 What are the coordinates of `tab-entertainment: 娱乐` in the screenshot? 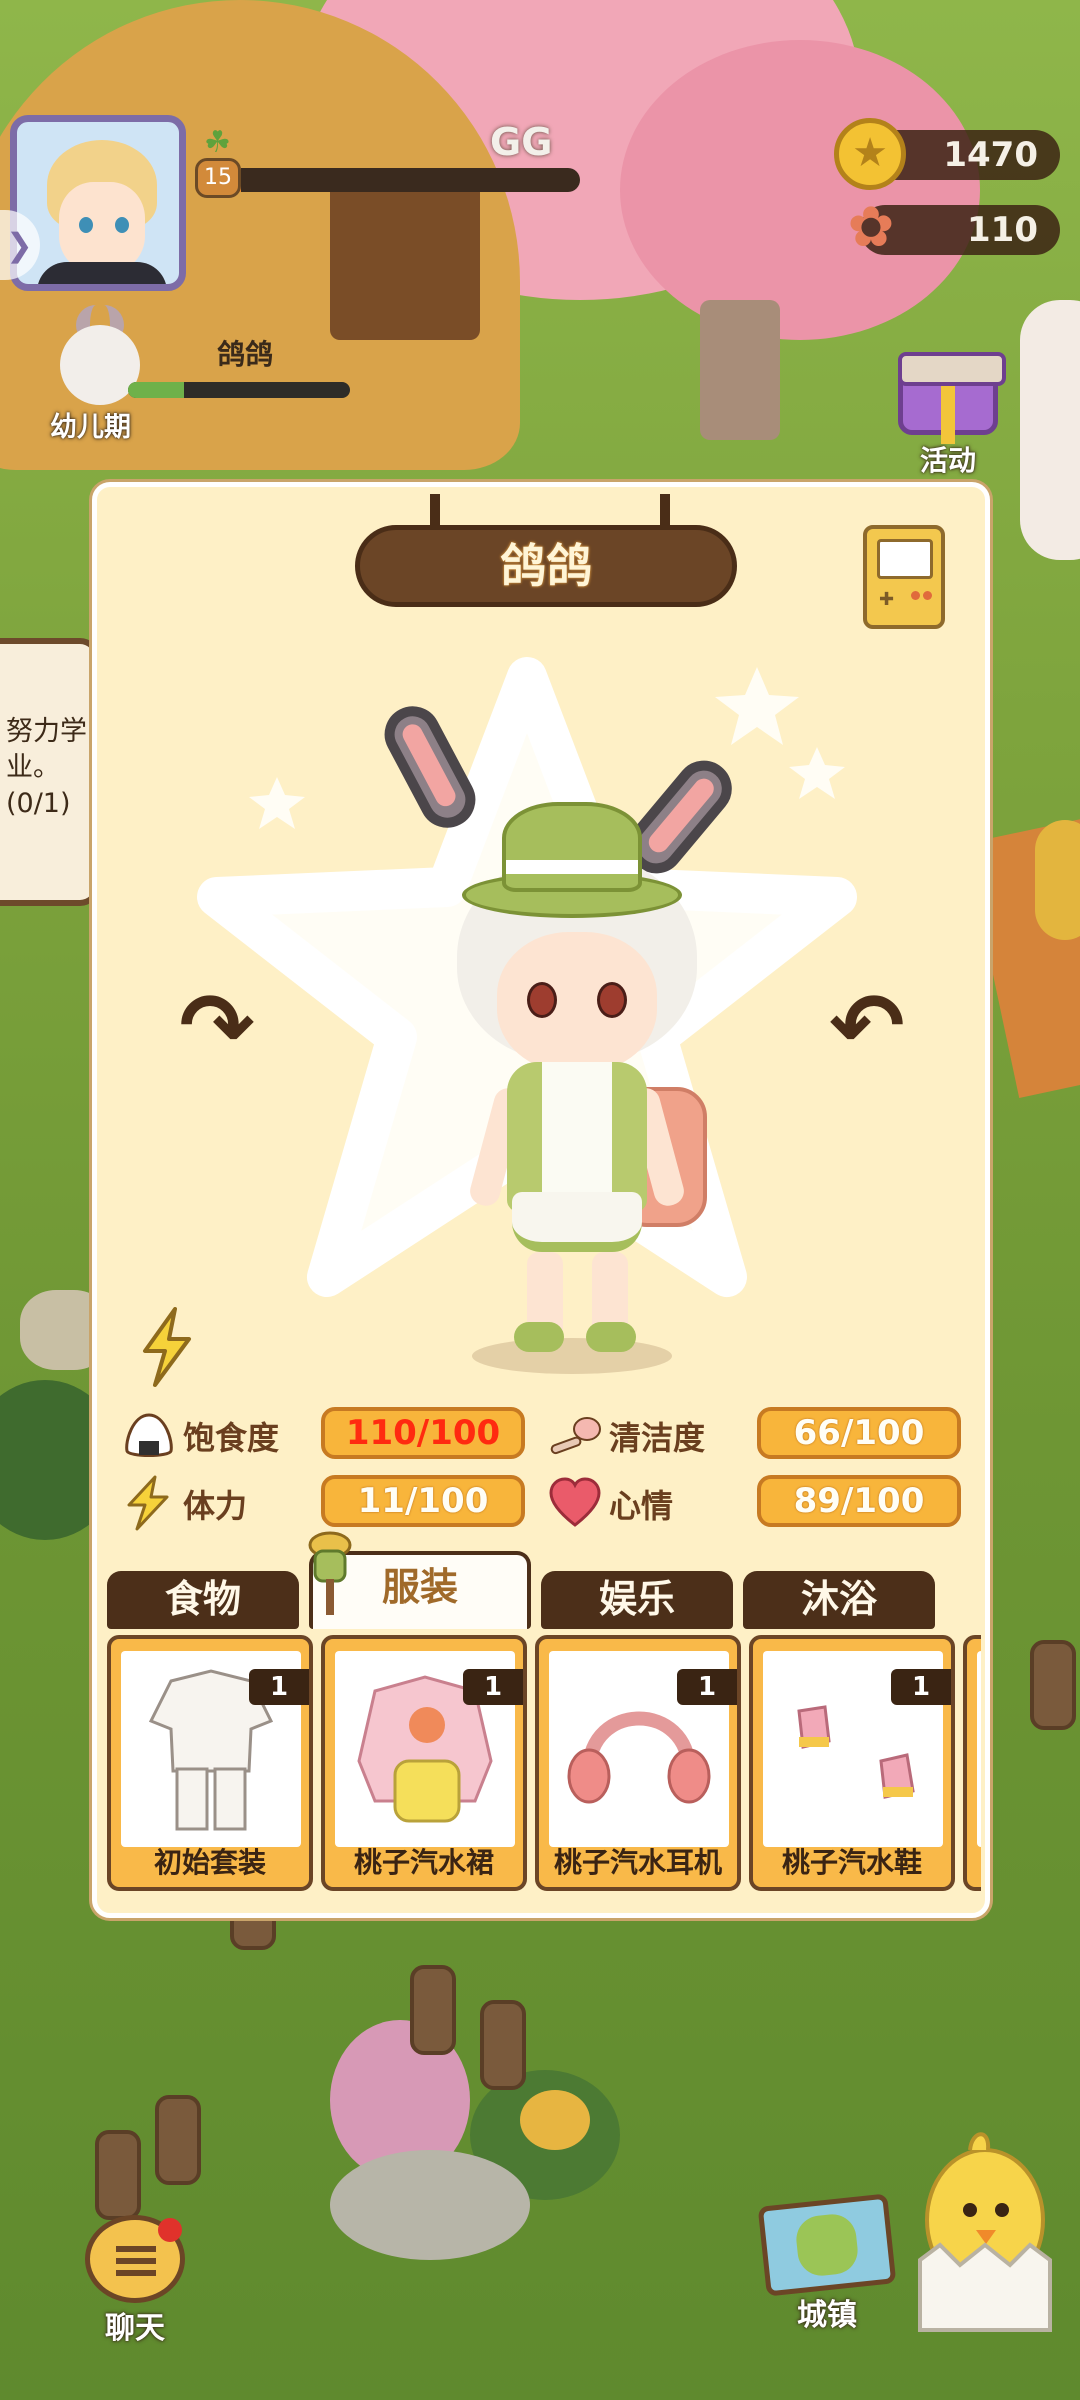 It's located at (637, 1600).